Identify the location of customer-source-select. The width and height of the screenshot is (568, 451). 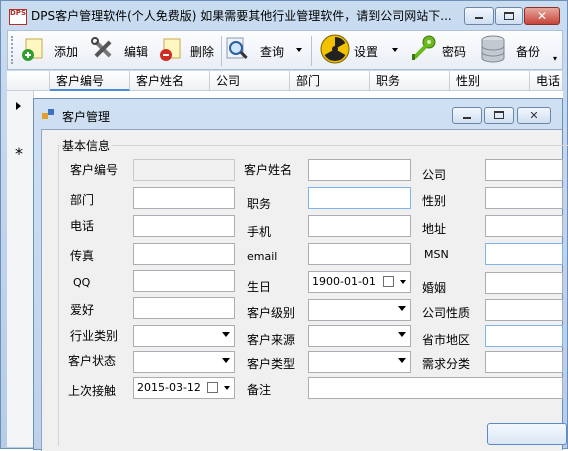
(359, 336).